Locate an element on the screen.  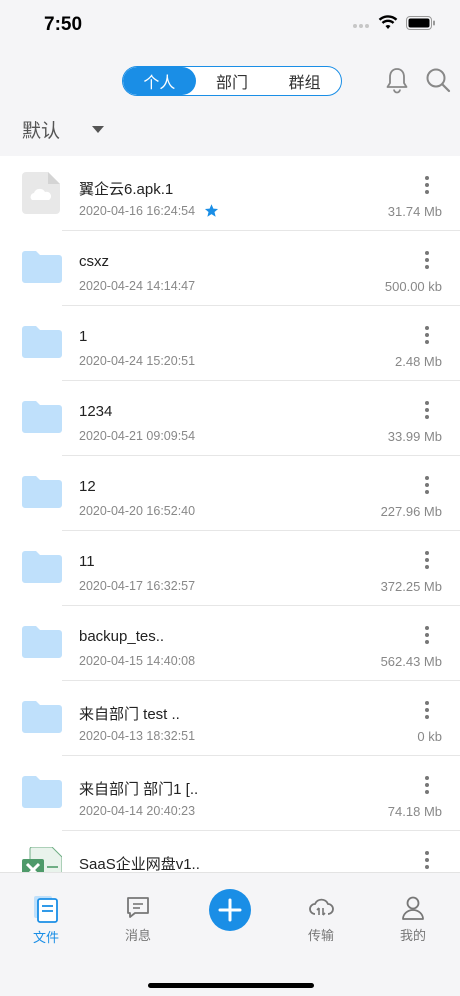
message-icon is located at coordinates (138, 907).